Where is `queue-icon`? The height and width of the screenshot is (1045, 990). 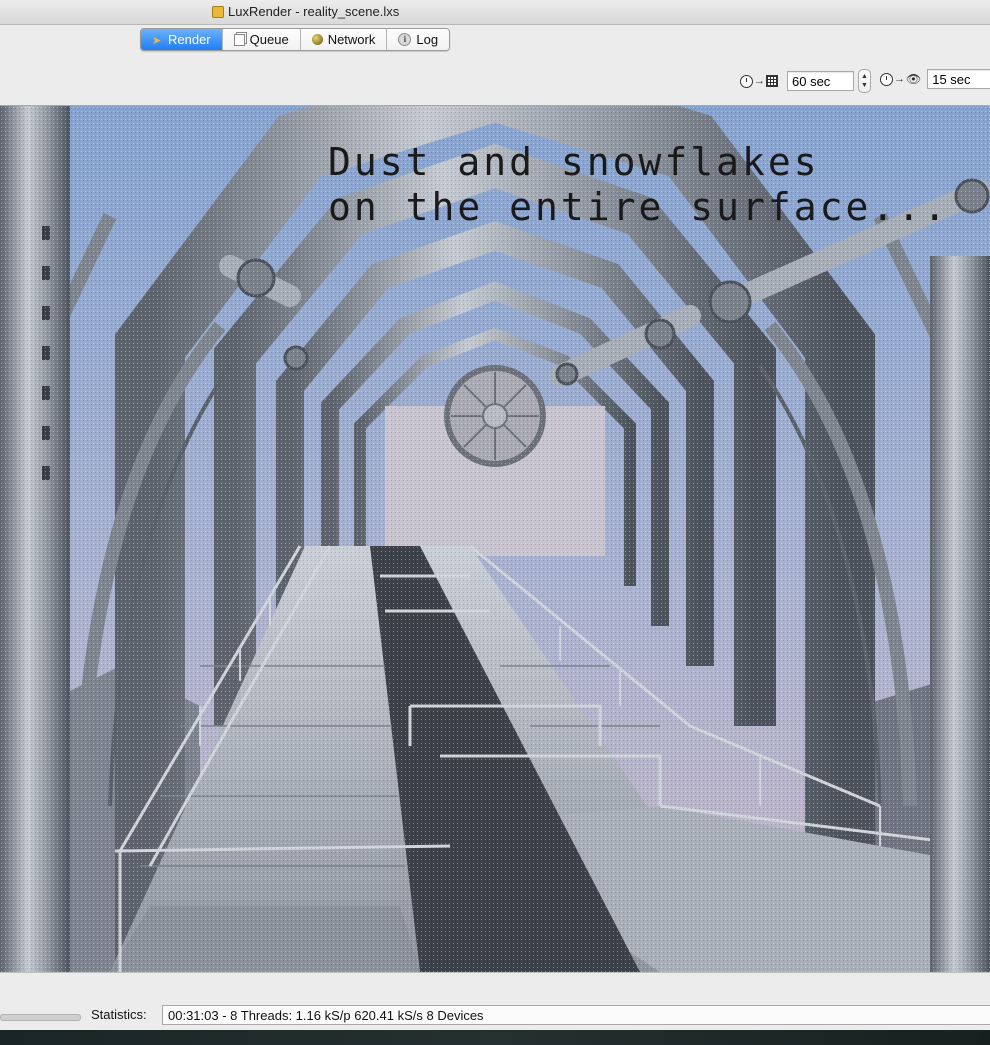 queue-icon is located at coordinates (239, 39).